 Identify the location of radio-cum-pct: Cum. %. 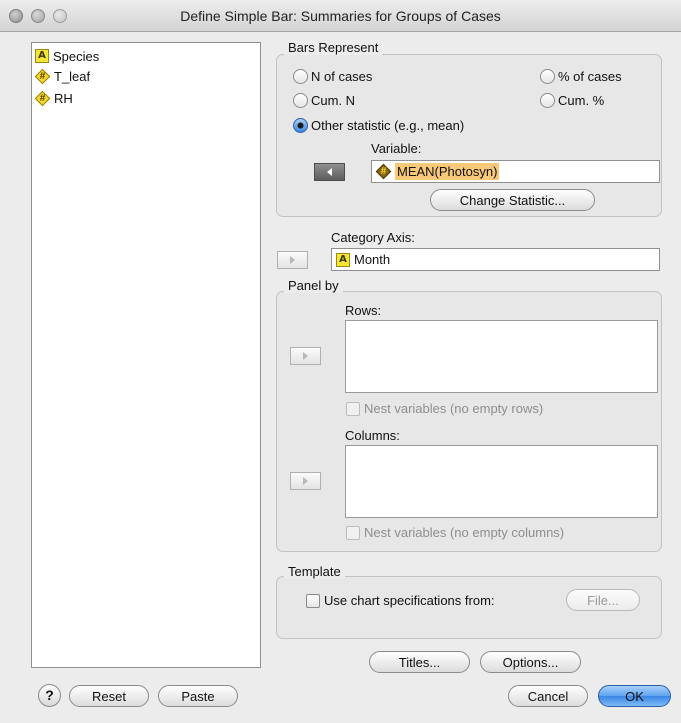
(572, 100).